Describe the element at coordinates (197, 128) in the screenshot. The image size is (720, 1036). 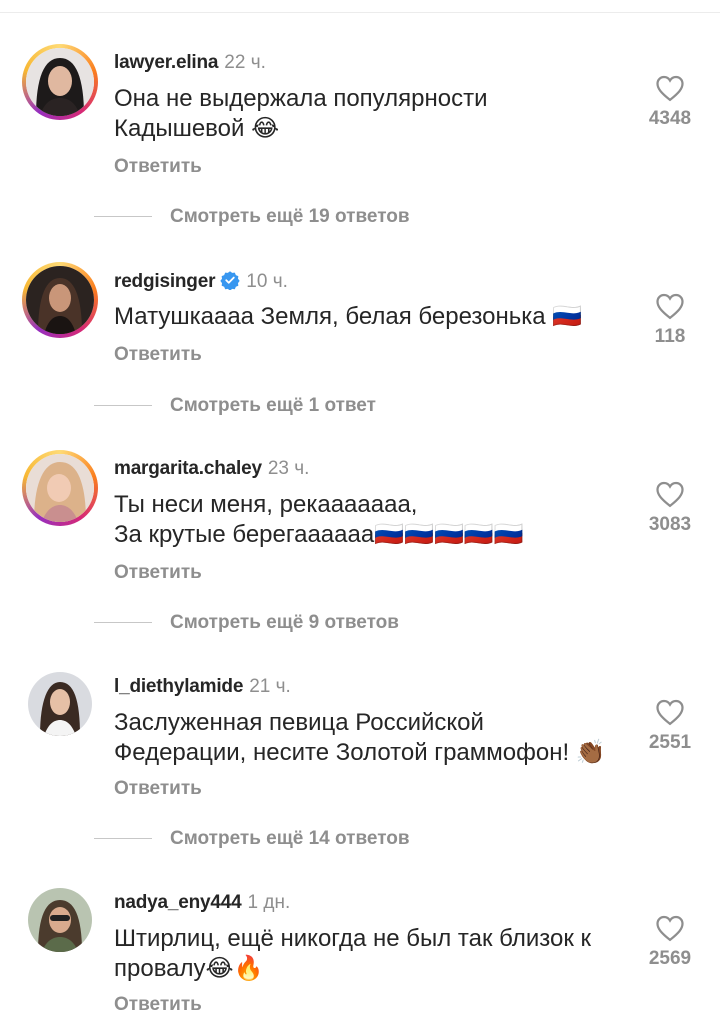
I see `comment-line: Кадышевой 😂` at that location.